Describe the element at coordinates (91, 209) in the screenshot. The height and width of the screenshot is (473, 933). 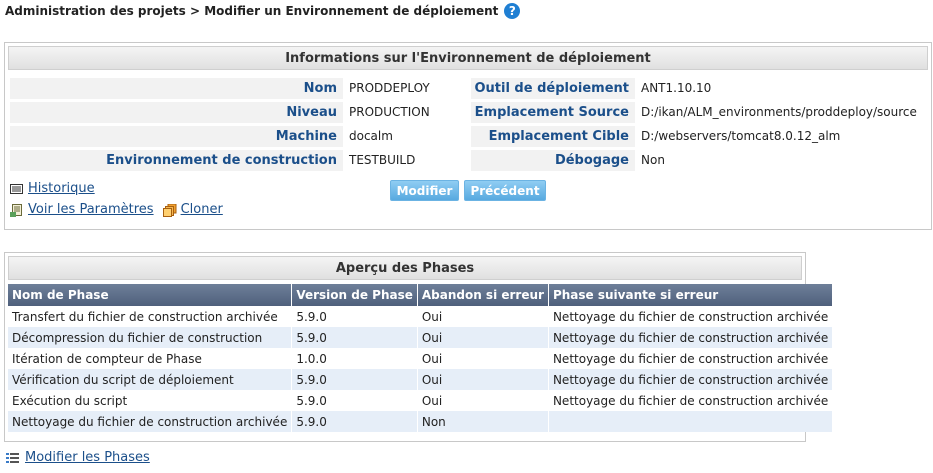
I see `view-parameters-link: Voir les Paramètres` at that location.